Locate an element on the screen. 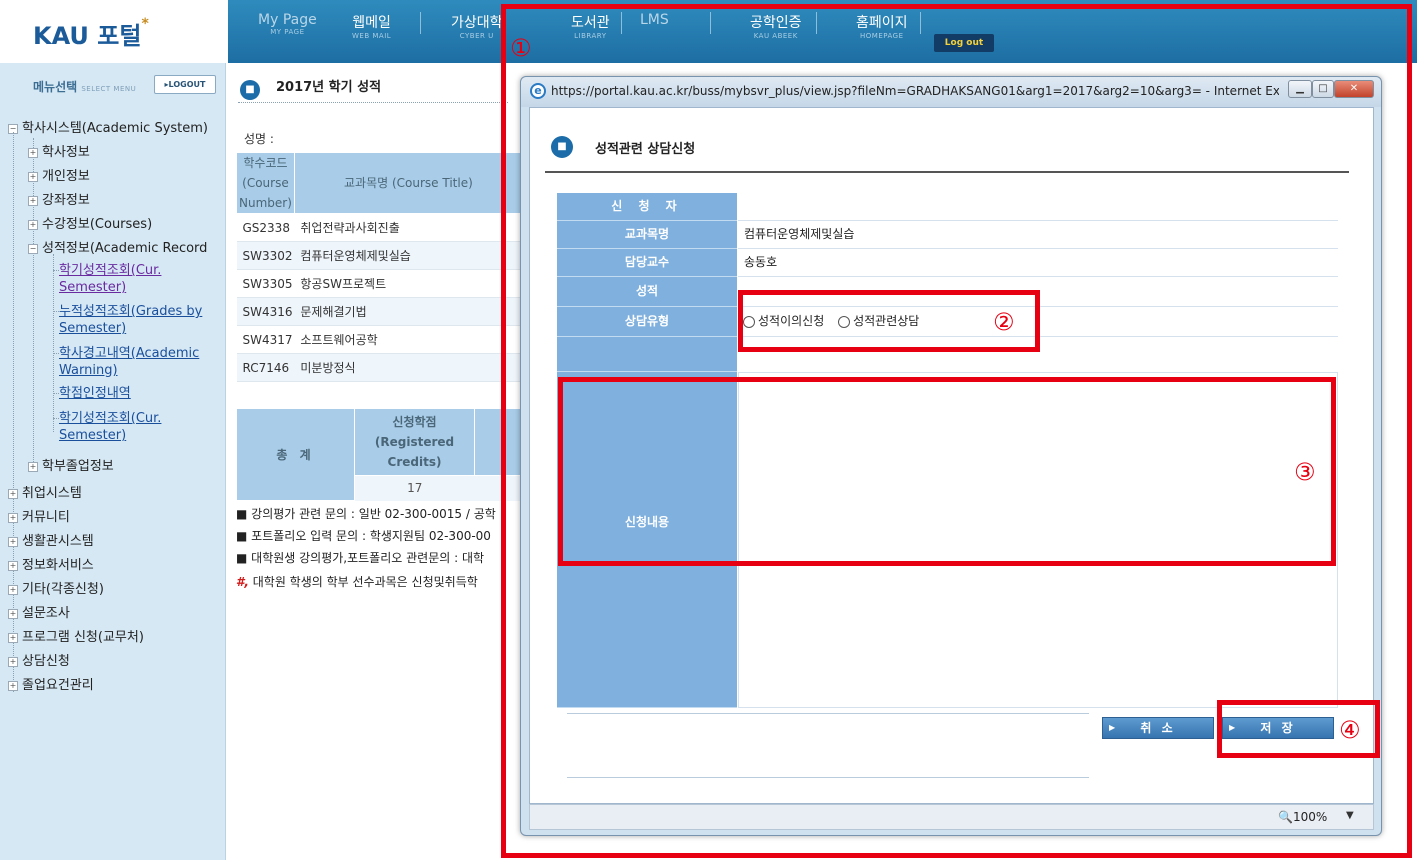  tree-item-etc-requests: + 기타(각종신청) is located at coordinates (56, 587).